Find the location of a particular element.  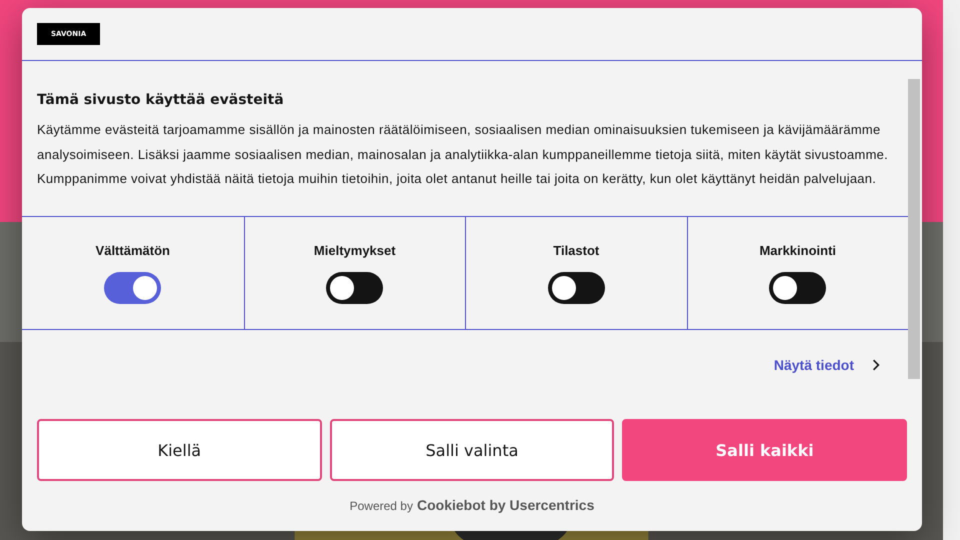

scrollbar is located at coordinates (914, 229).